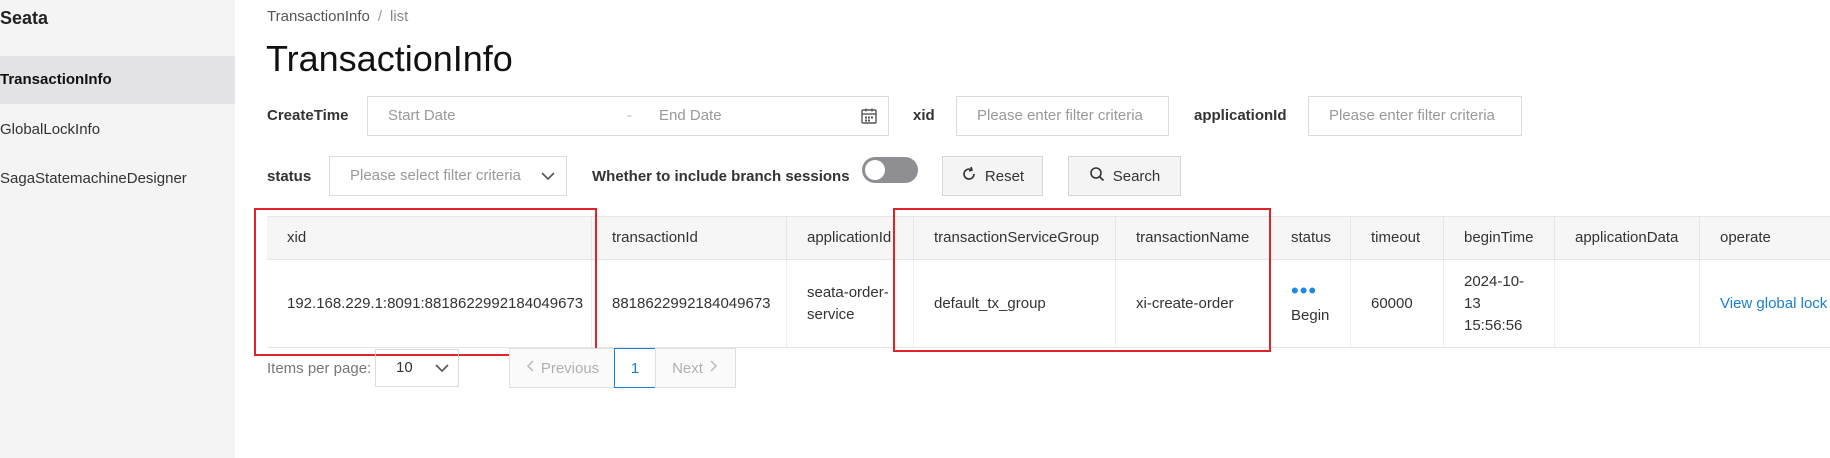 This screenshot has width=1830, height=458. Describe the element at coordinates (117, 179) in the screenshot. I see `sidebar-item-sagastatemachinedesigner: SagaStatemachineDesigner` at that location.